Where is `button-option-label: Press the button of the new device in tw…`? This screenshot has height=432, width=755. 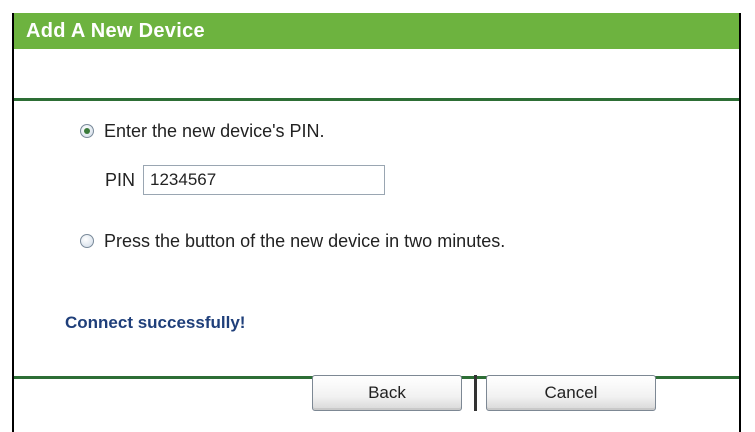
button-option-label: Press the button of the new device in tw… is located at coordinates (305, 240).